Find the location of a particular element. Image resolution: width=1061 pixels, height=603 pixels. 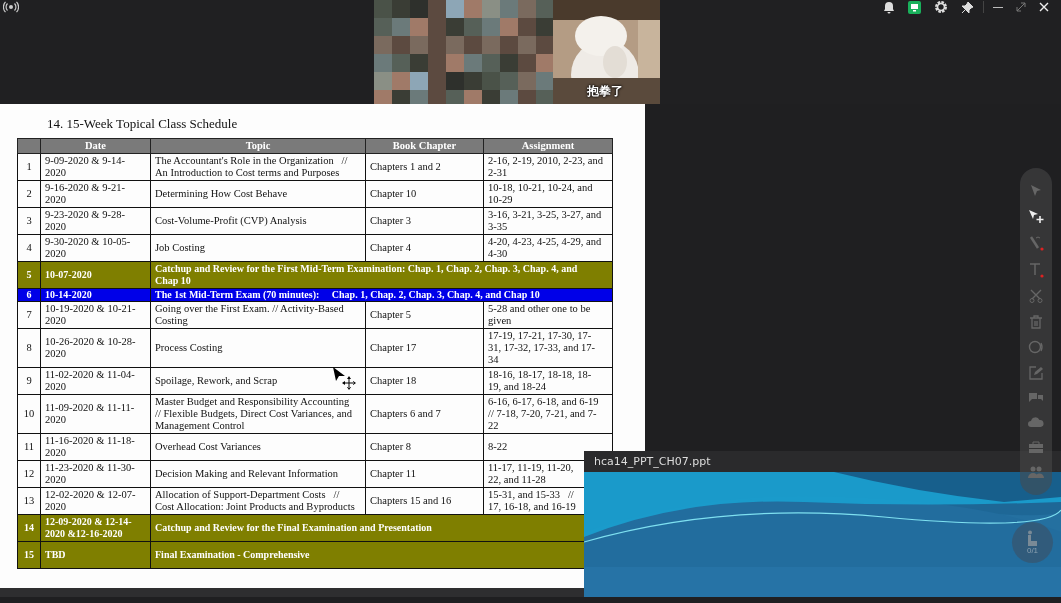

table-cell: 9-30-2020 & 10-05- 2020 is located at coordinates (95, 248).